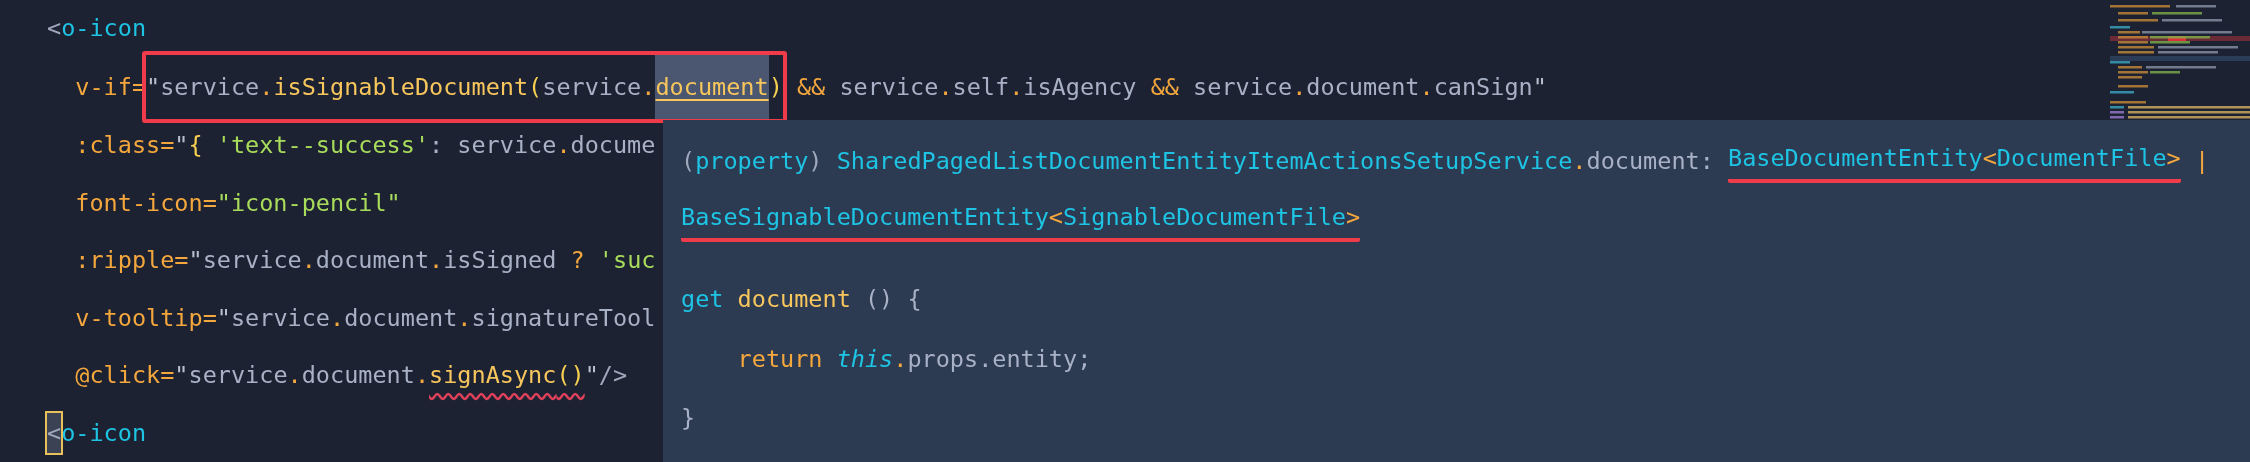 The image size is (2250, 462). I want to click on code-text: :ripple="service.document.isSigned ? 'suc, so click(365, 261).